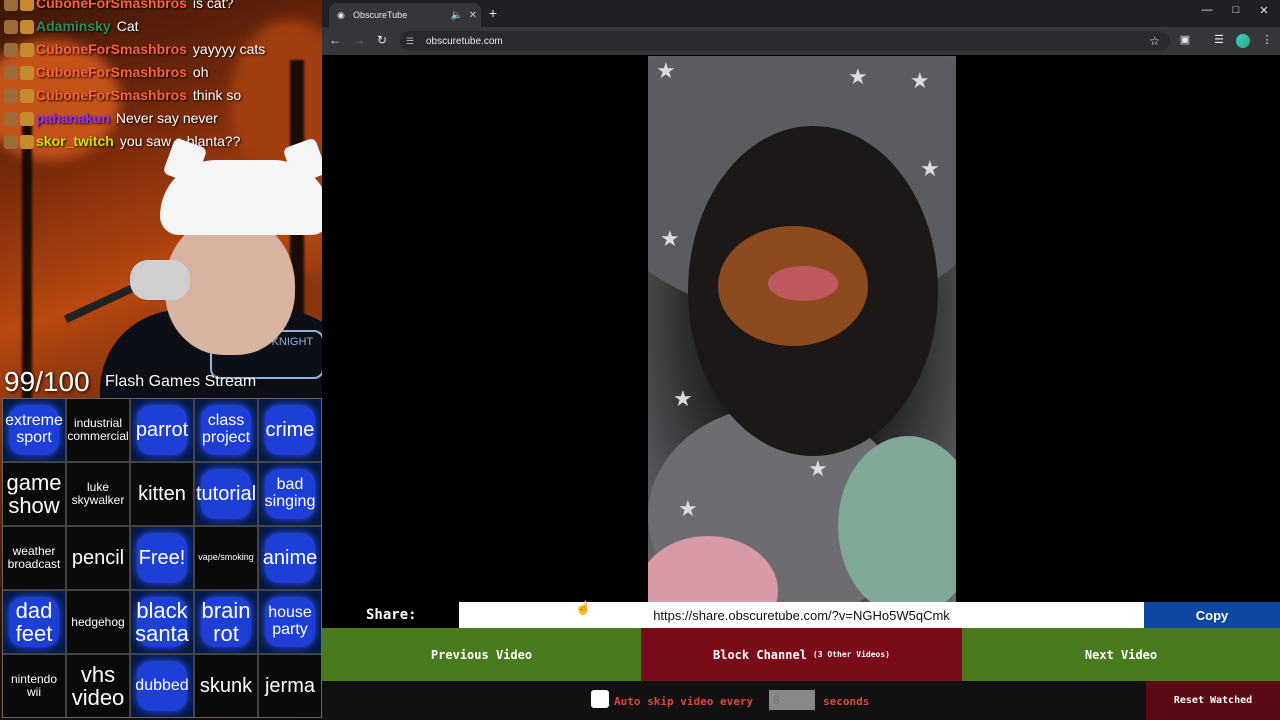 This screenshot has height=720, width=1280. Describe the element at coordinates (1264, 10) in the screenshot. I see `close-window-button: ✕` at that location.